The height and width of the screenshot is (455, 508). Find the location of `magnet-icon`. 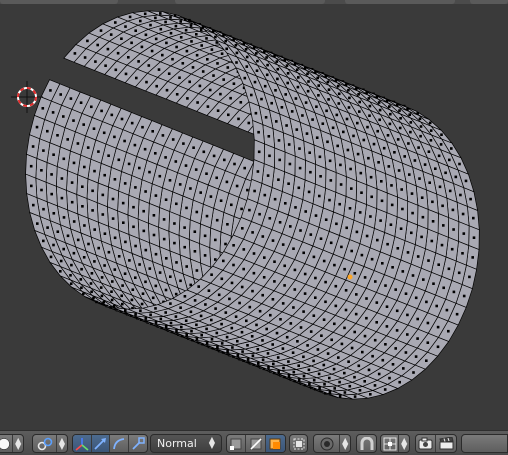

magnet-icon is located at coordinates (366, 443).